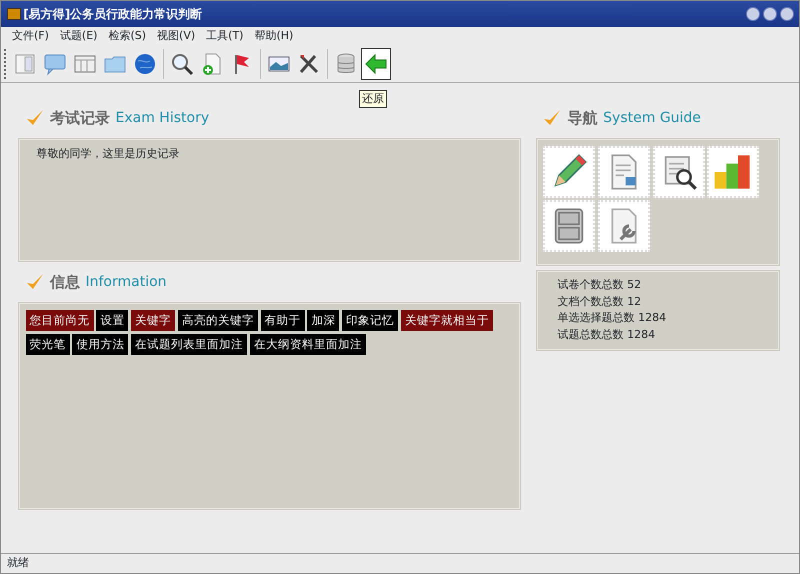 The height and width of the screenshot is (574, 800). Describe the element at coordinates (24, 64) in the screenshot. I see `window-panel-icon` at that location.